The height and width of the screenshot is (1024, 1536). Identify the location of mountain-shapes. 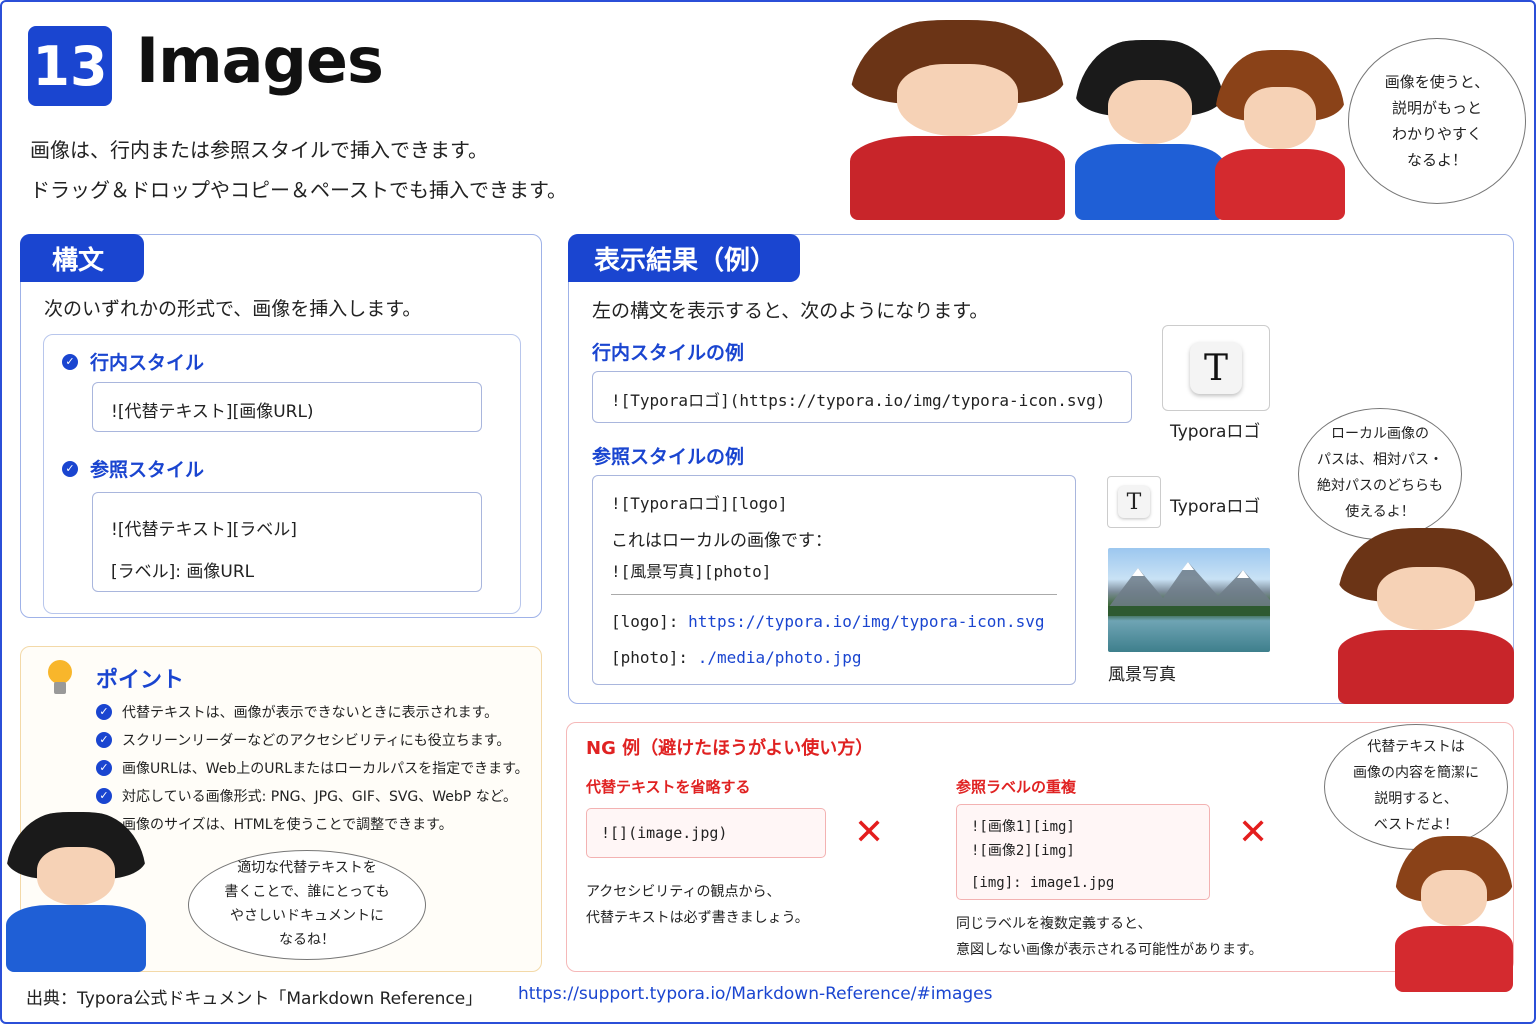
(1189, 589).